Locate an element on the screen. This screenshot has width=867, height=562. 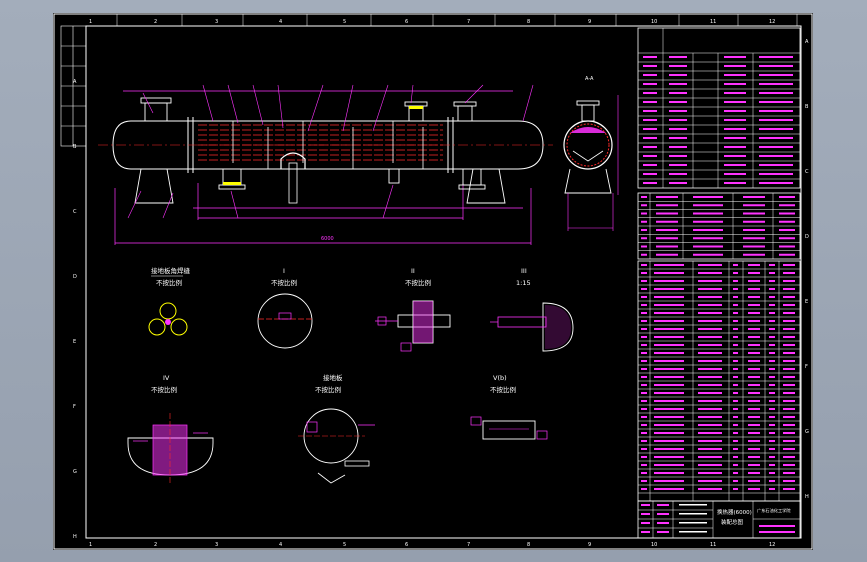
detail-ground-plate: 接地板 不按比例 is located at coordinates (336, 428).